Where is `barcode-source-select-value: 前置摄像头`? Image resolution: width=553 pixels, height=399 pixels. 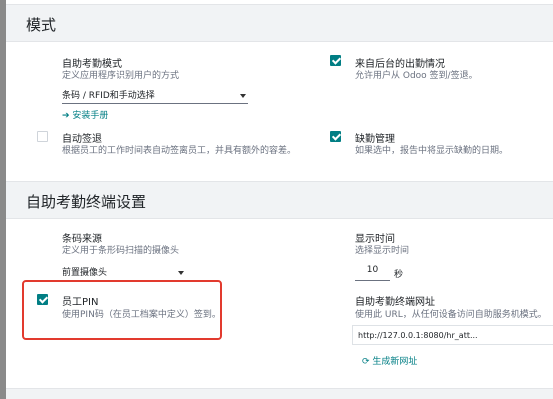 barcode-source-select-value: 前置摄像头 is located at coordinates (85, 273).